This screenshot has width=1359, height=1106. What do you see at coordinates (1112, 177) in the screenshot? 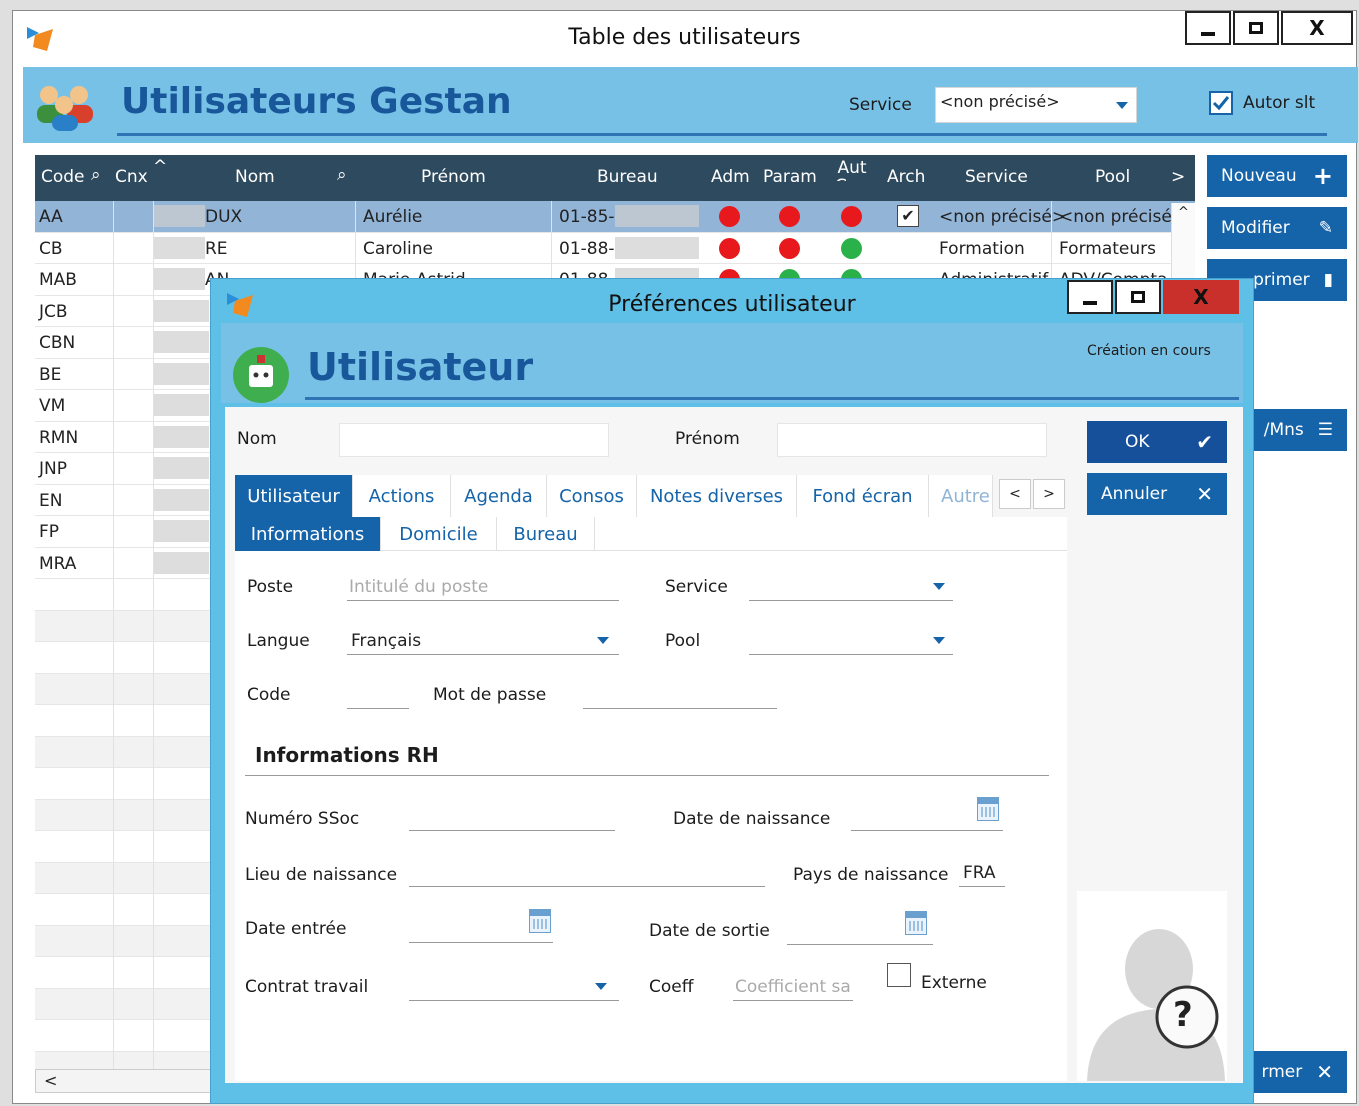
I see `col-pool: Pool` at bounding box center [1112, 177].